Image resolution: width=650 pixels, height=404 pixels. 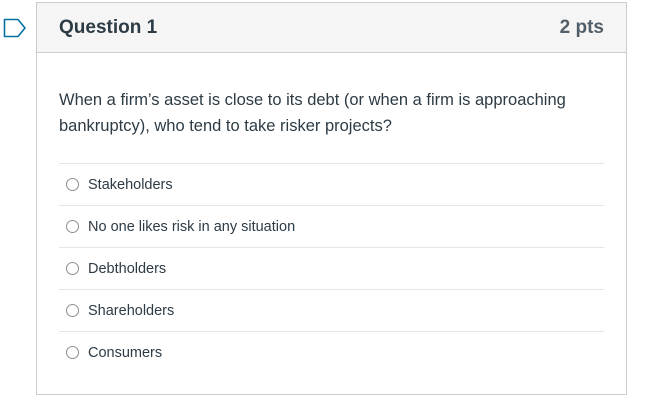 What do you see at coordinates (125, 352) in the screenshot?
I see `answer-label: Consumers` at bounding box center [125, 352].